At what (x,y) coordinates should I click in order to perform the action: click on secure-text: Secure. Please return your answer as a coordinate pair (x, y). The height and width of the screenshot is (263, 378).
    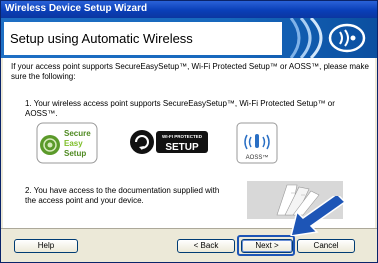
    Looking at the image, I should click on (77, 133).